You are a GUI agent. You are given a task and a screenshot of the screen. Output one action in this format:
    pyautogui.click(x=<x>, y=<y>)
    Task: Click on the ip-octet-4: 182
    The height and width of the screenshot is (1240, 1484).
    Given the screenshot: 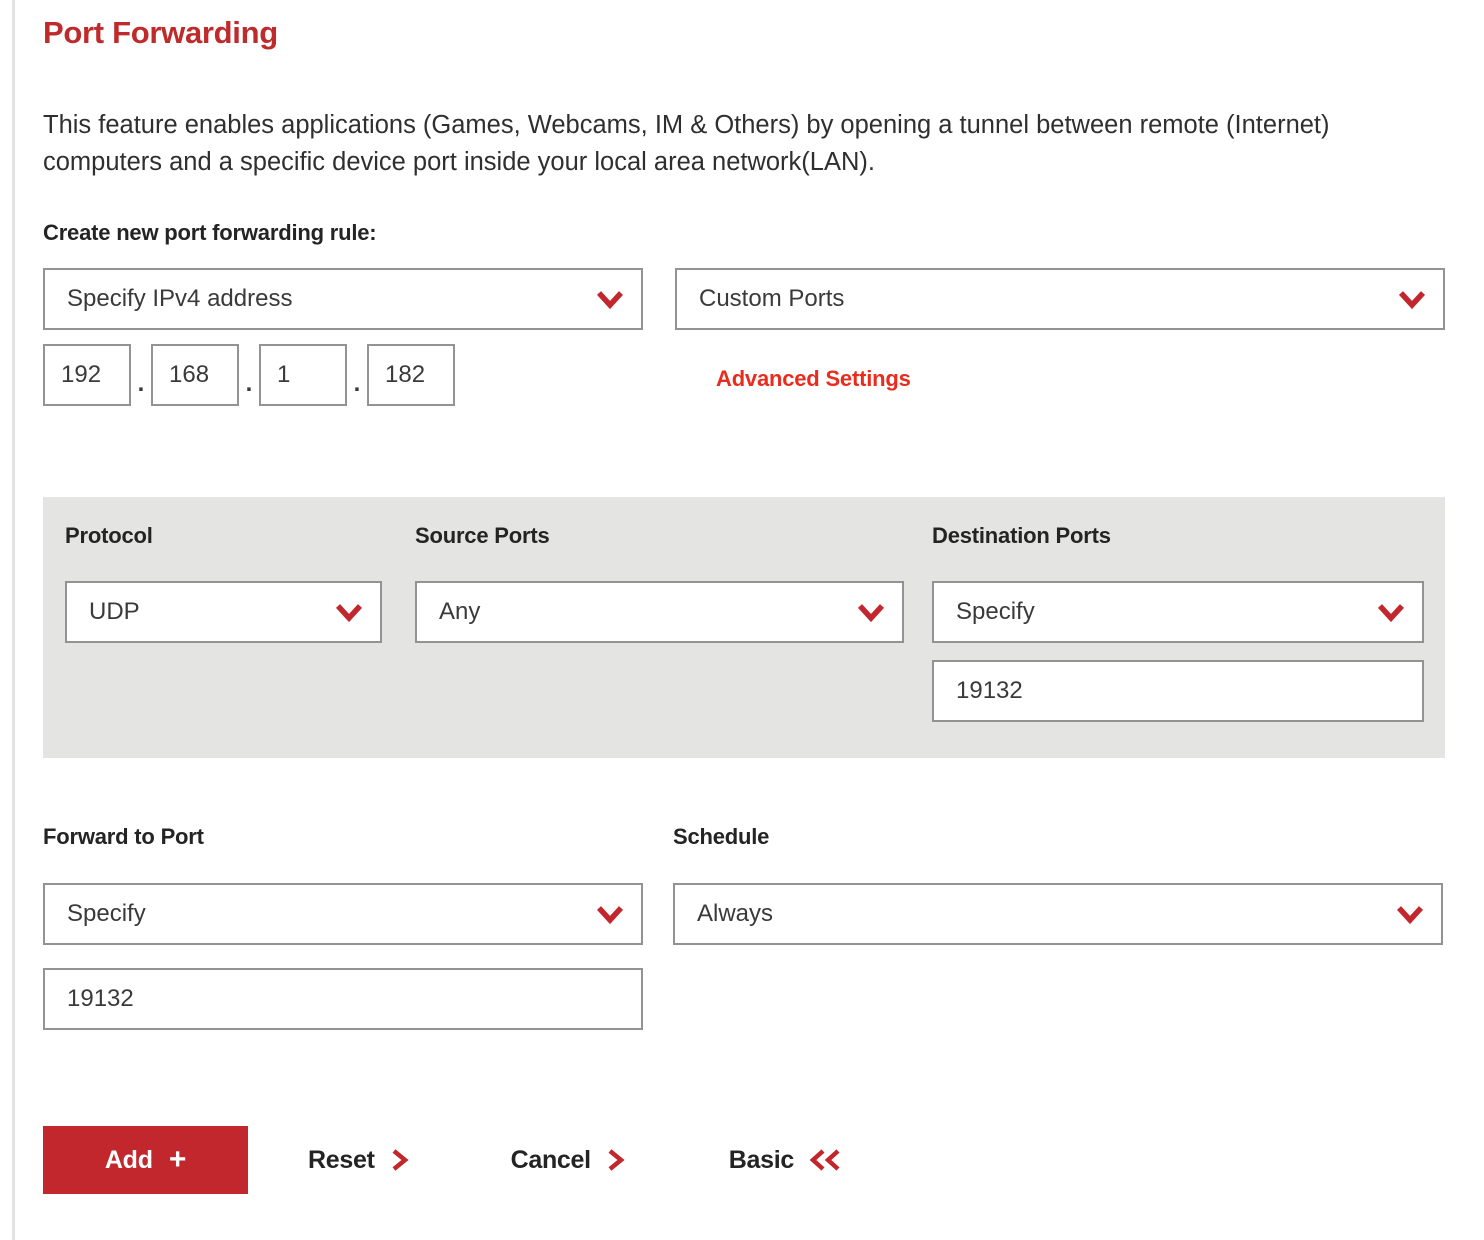 What is the action you would take?
    pyautogui.click(x=411, y=374)
    